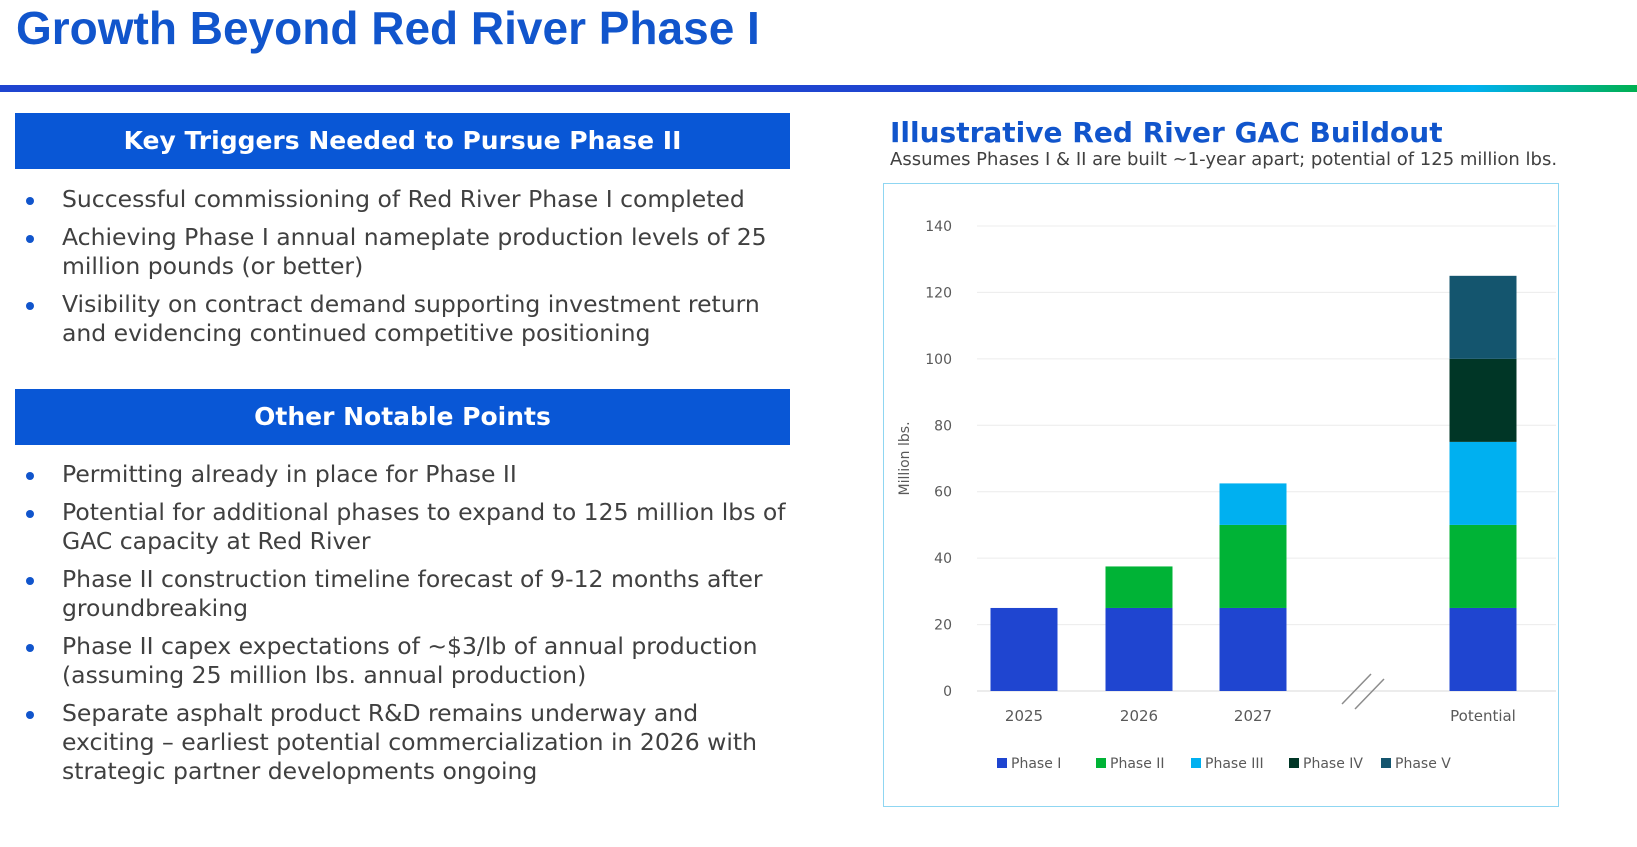 This screenshot has height=847, width=1637. Describe the element at coordinates (1166, 132) in the screenshot. I see `chart-title: Illustrative Red River GAC Buildout` at that location.